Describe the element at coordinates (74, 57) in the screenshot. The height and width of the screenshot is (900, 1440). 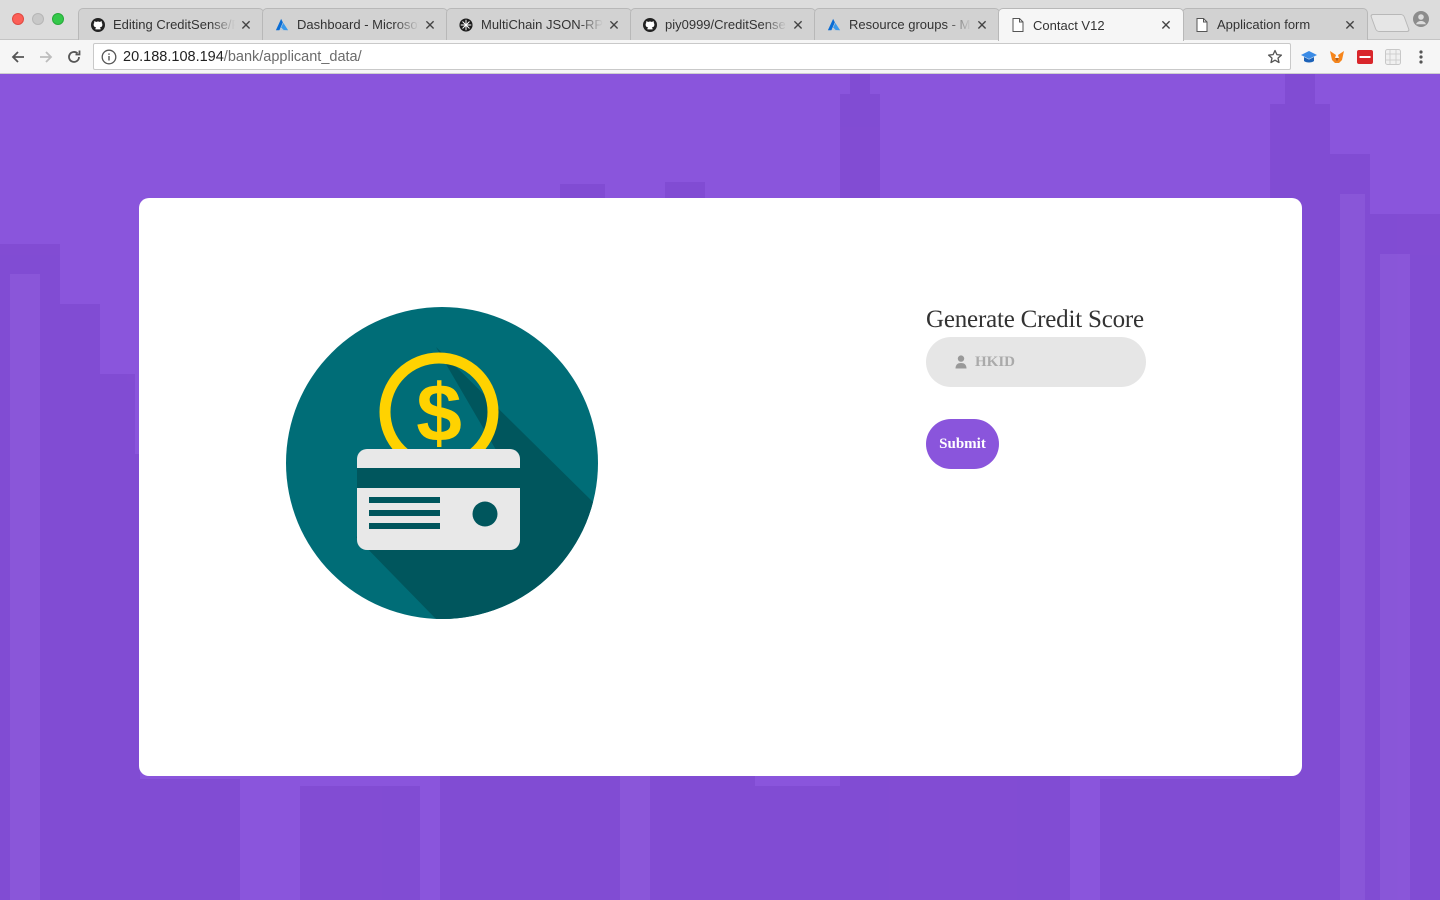
I see `reload-icon` at that location.